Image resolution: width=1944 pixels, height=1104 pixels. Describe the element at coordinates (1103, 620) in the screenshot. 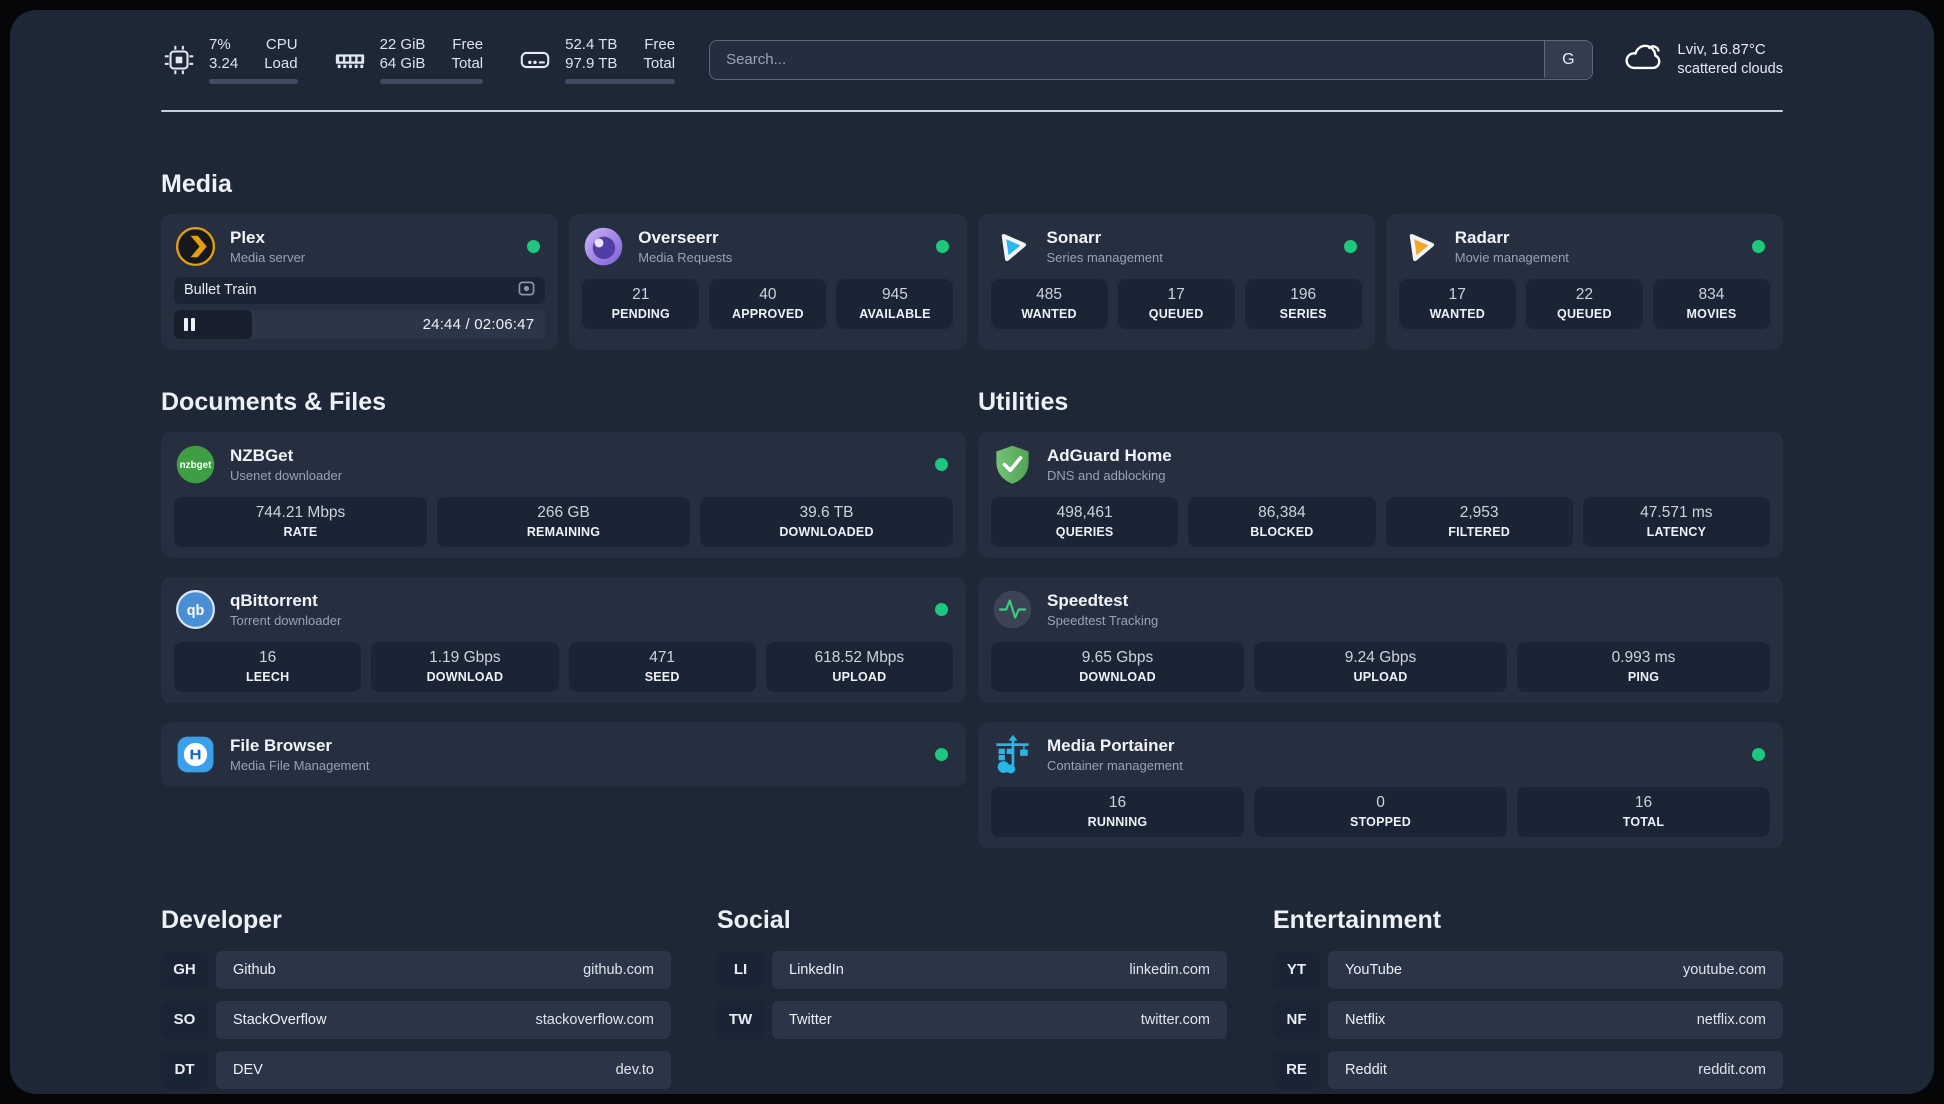

I see `speedtest-desc: Speedtest Tracking` at that location.